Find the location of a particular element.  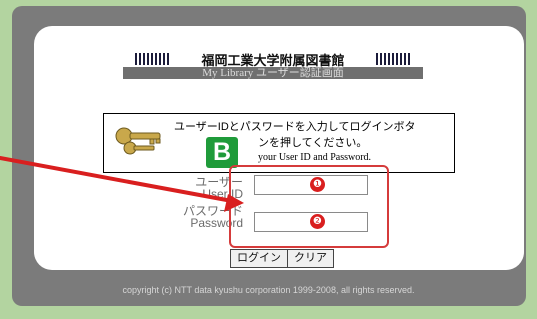

callout-badge-b: B is located at coordinates (222, 152).